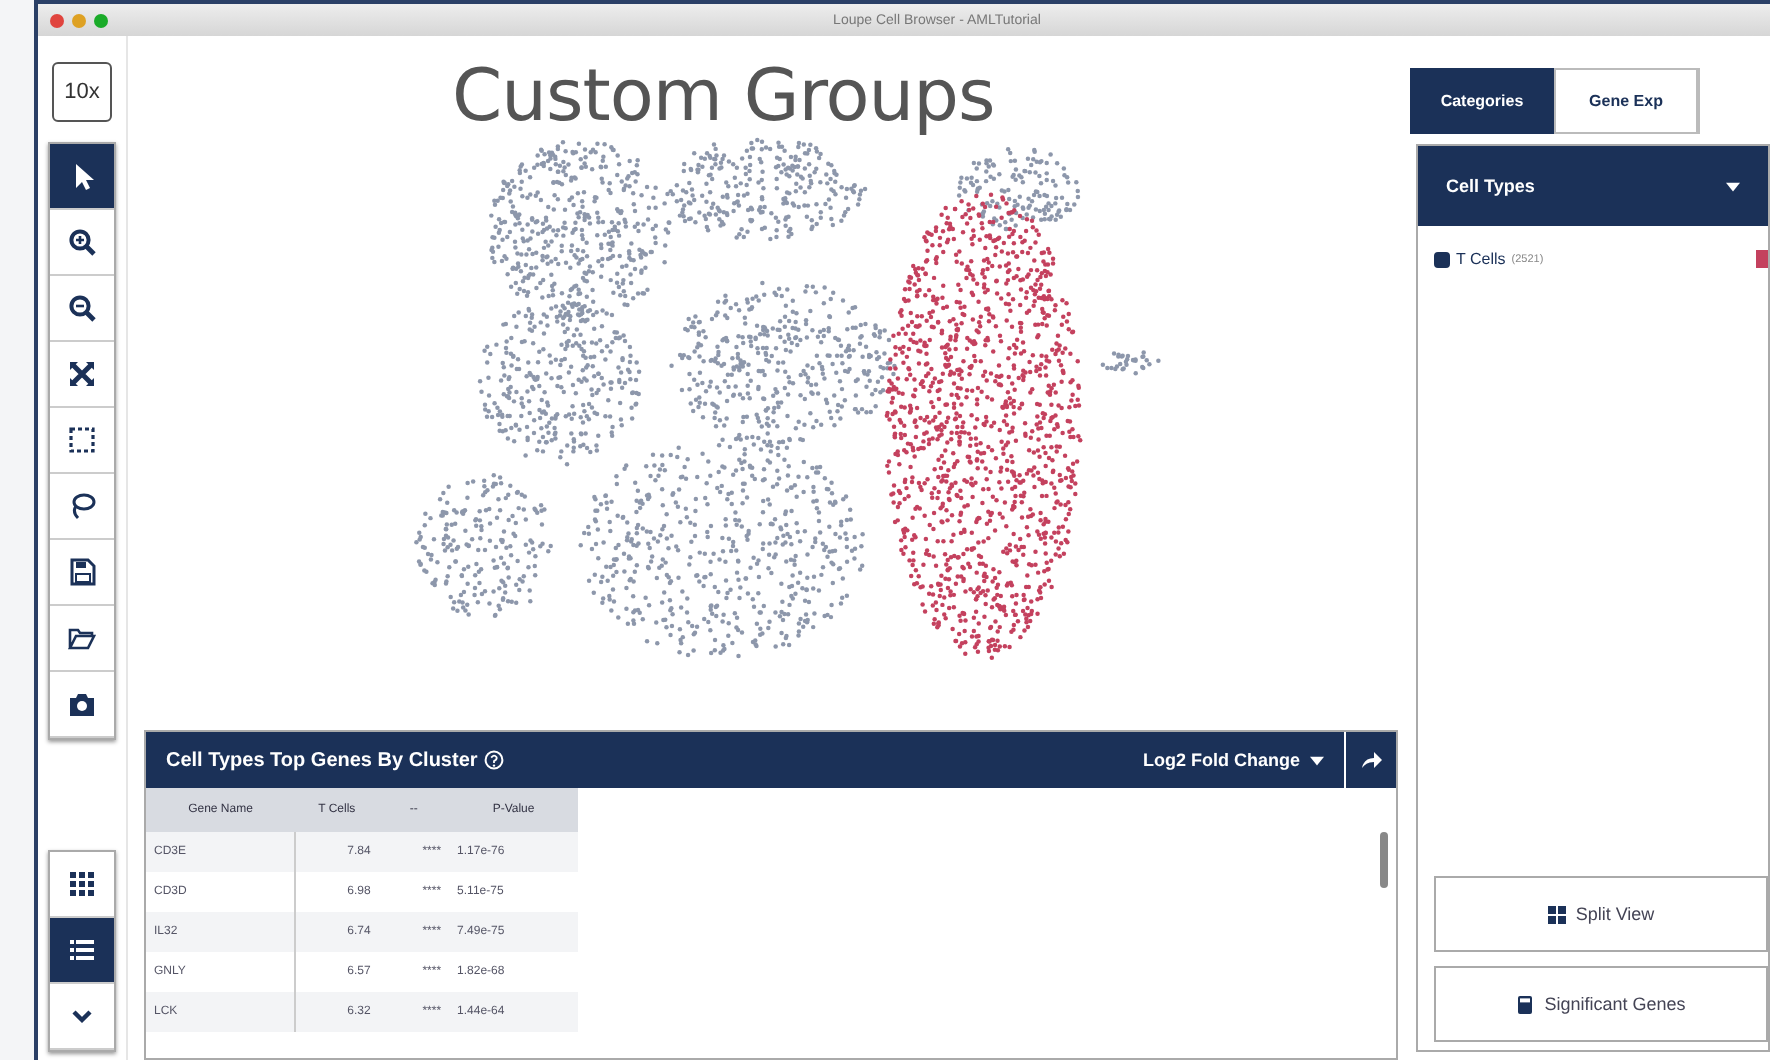 Image resolution: width=1770 pixels, height=1060 pixels. What do you see at coordinates (82, 573) in the screenshot?
I see `floppy-disk-button` at bounding box center [82, 573].